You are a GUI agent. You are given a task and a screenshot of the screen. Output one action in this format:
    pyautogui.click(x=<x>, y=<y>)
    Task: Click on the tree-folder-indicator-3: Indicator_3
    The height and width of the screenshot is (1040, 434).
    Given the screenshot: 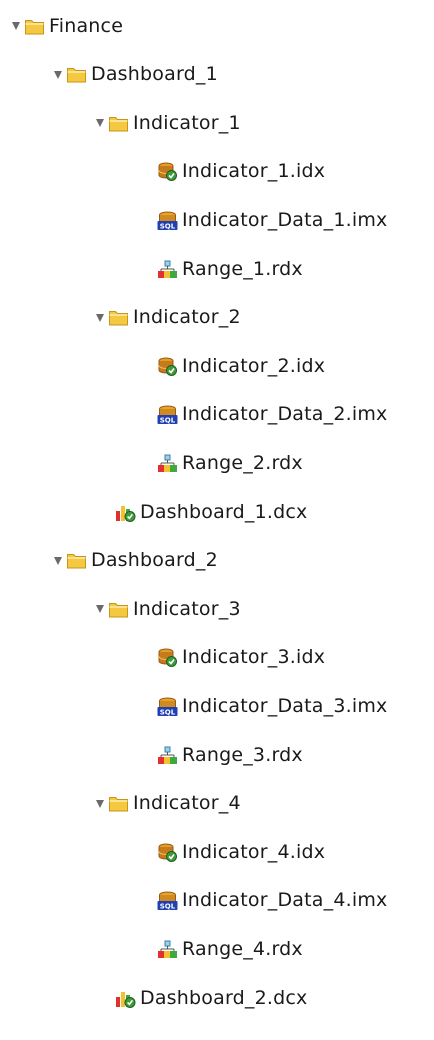 What is the action you would take?
    pyautogui.click(x=168, y=609)
    